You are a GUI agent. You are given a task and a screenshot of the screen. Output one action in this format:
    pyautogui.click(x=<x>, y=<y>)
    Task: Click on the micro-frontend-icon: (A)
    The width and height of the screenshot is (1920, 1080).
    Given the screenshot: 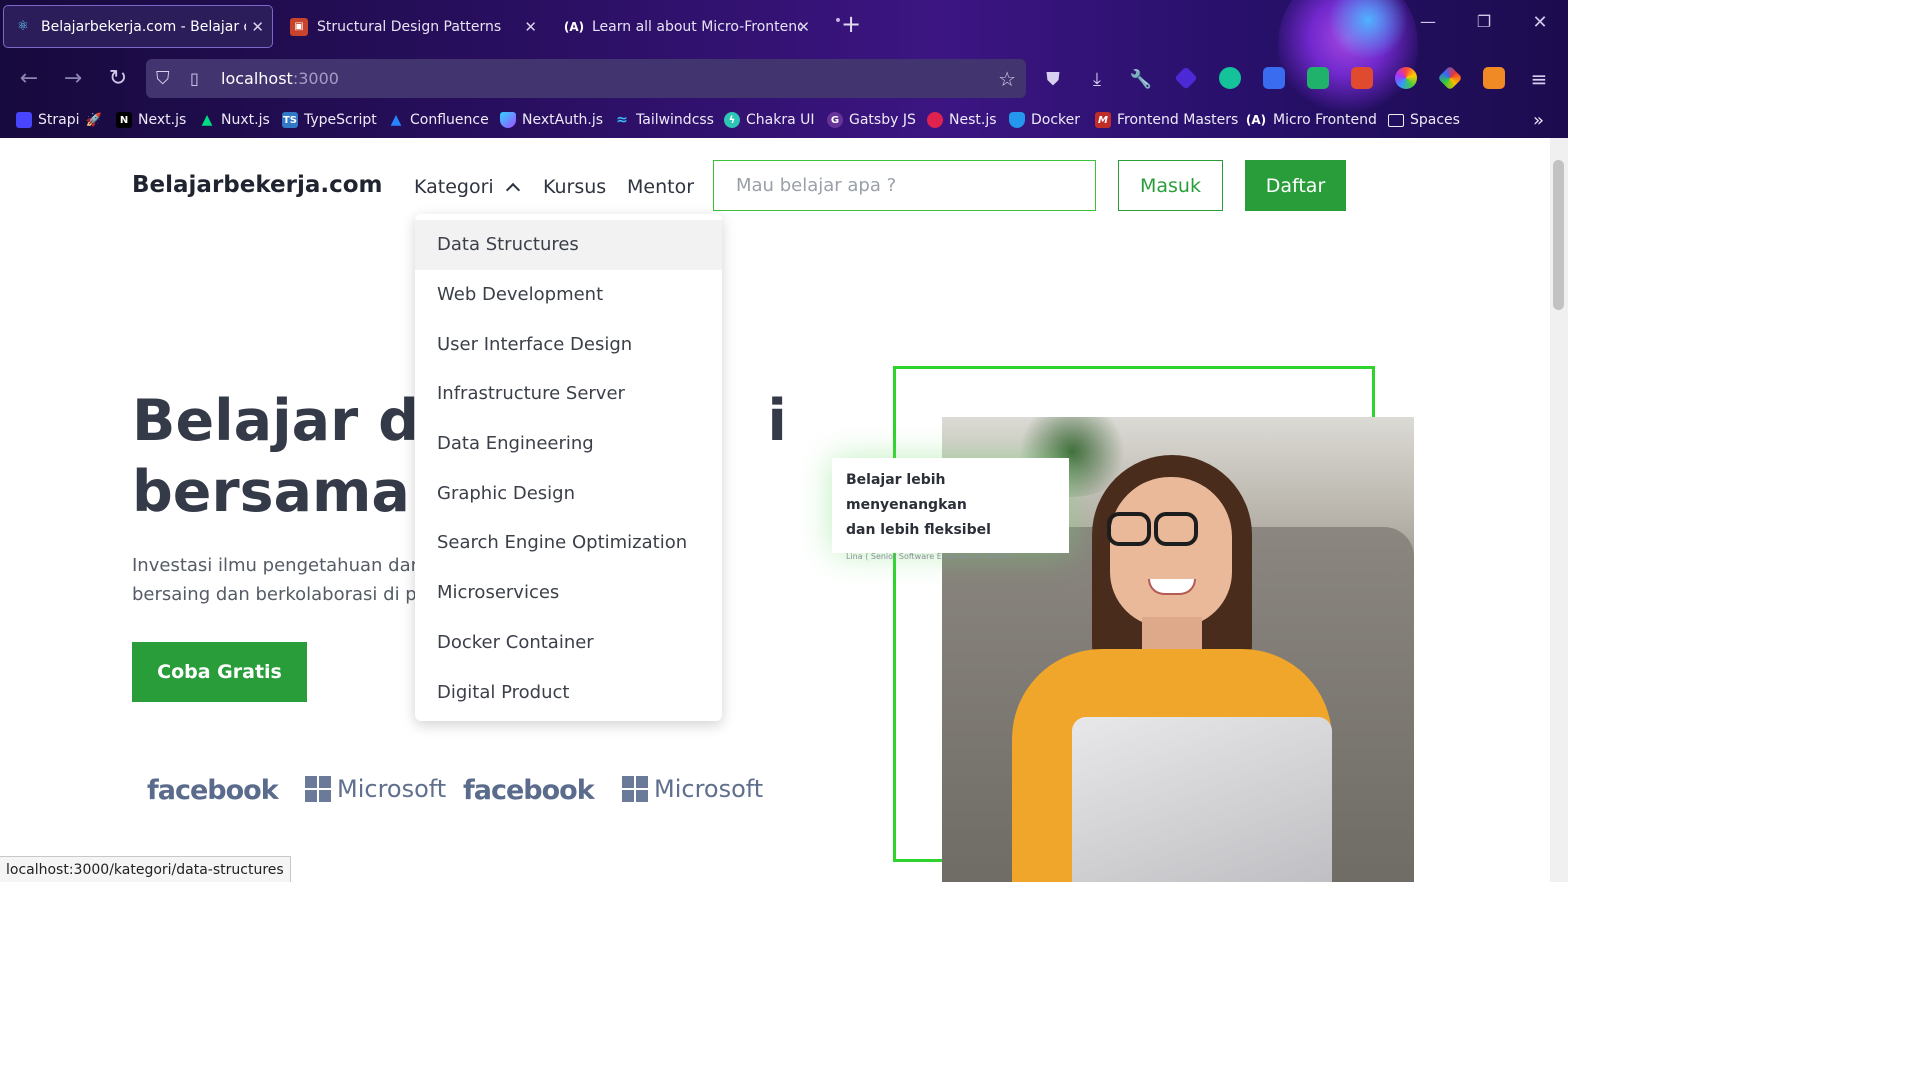 What is the action you would take?
    pyautogui.click(x=574, y=26)
    